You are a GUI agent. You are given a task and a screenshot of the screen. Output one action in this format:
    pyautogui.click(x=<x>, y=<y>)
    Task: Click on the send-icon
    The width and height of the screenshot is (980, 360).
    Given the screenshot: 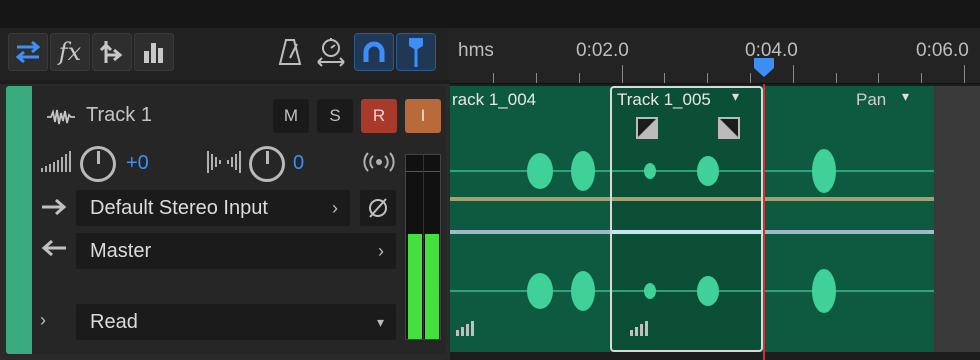 What is the action you would take?
    pyautogui.click(x=111, y=52)
    